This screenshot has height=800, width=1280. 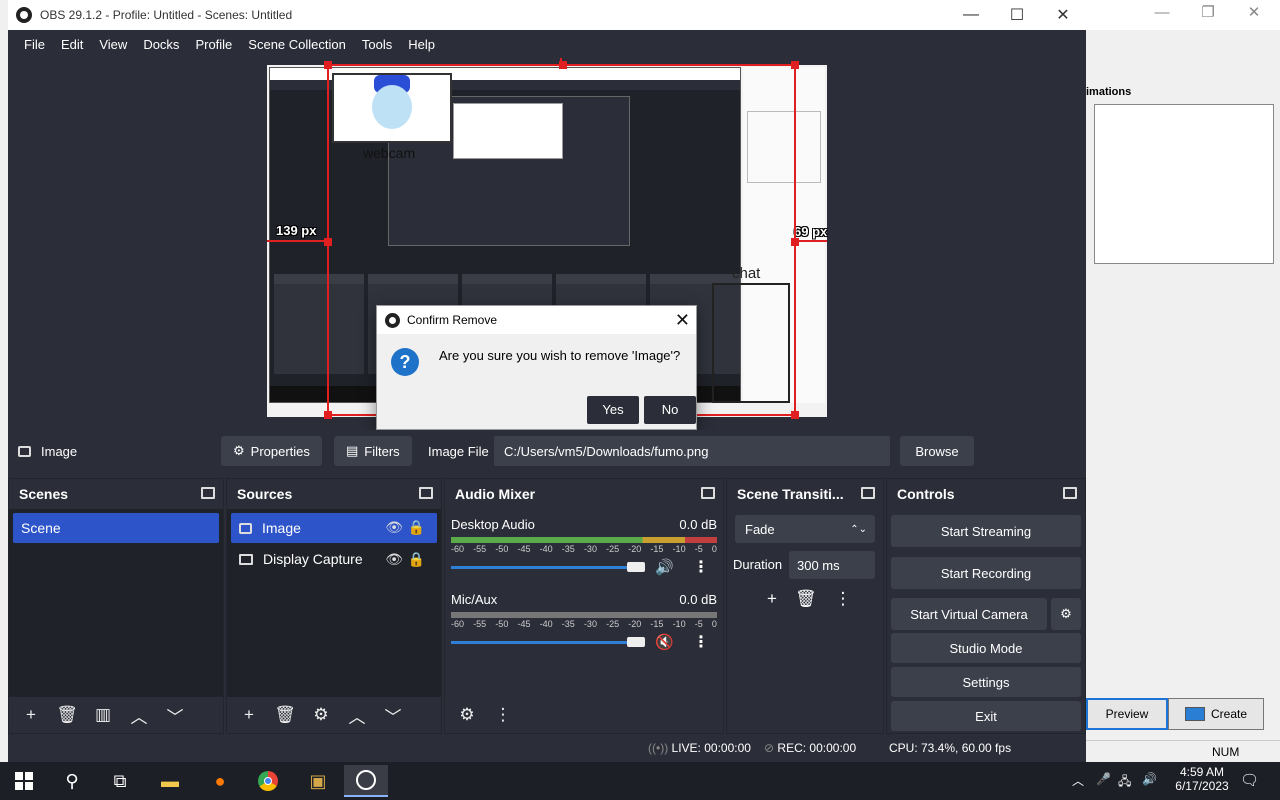 I want to click on advanced-audio-icon: ⚙, so click(x=467, y=715).